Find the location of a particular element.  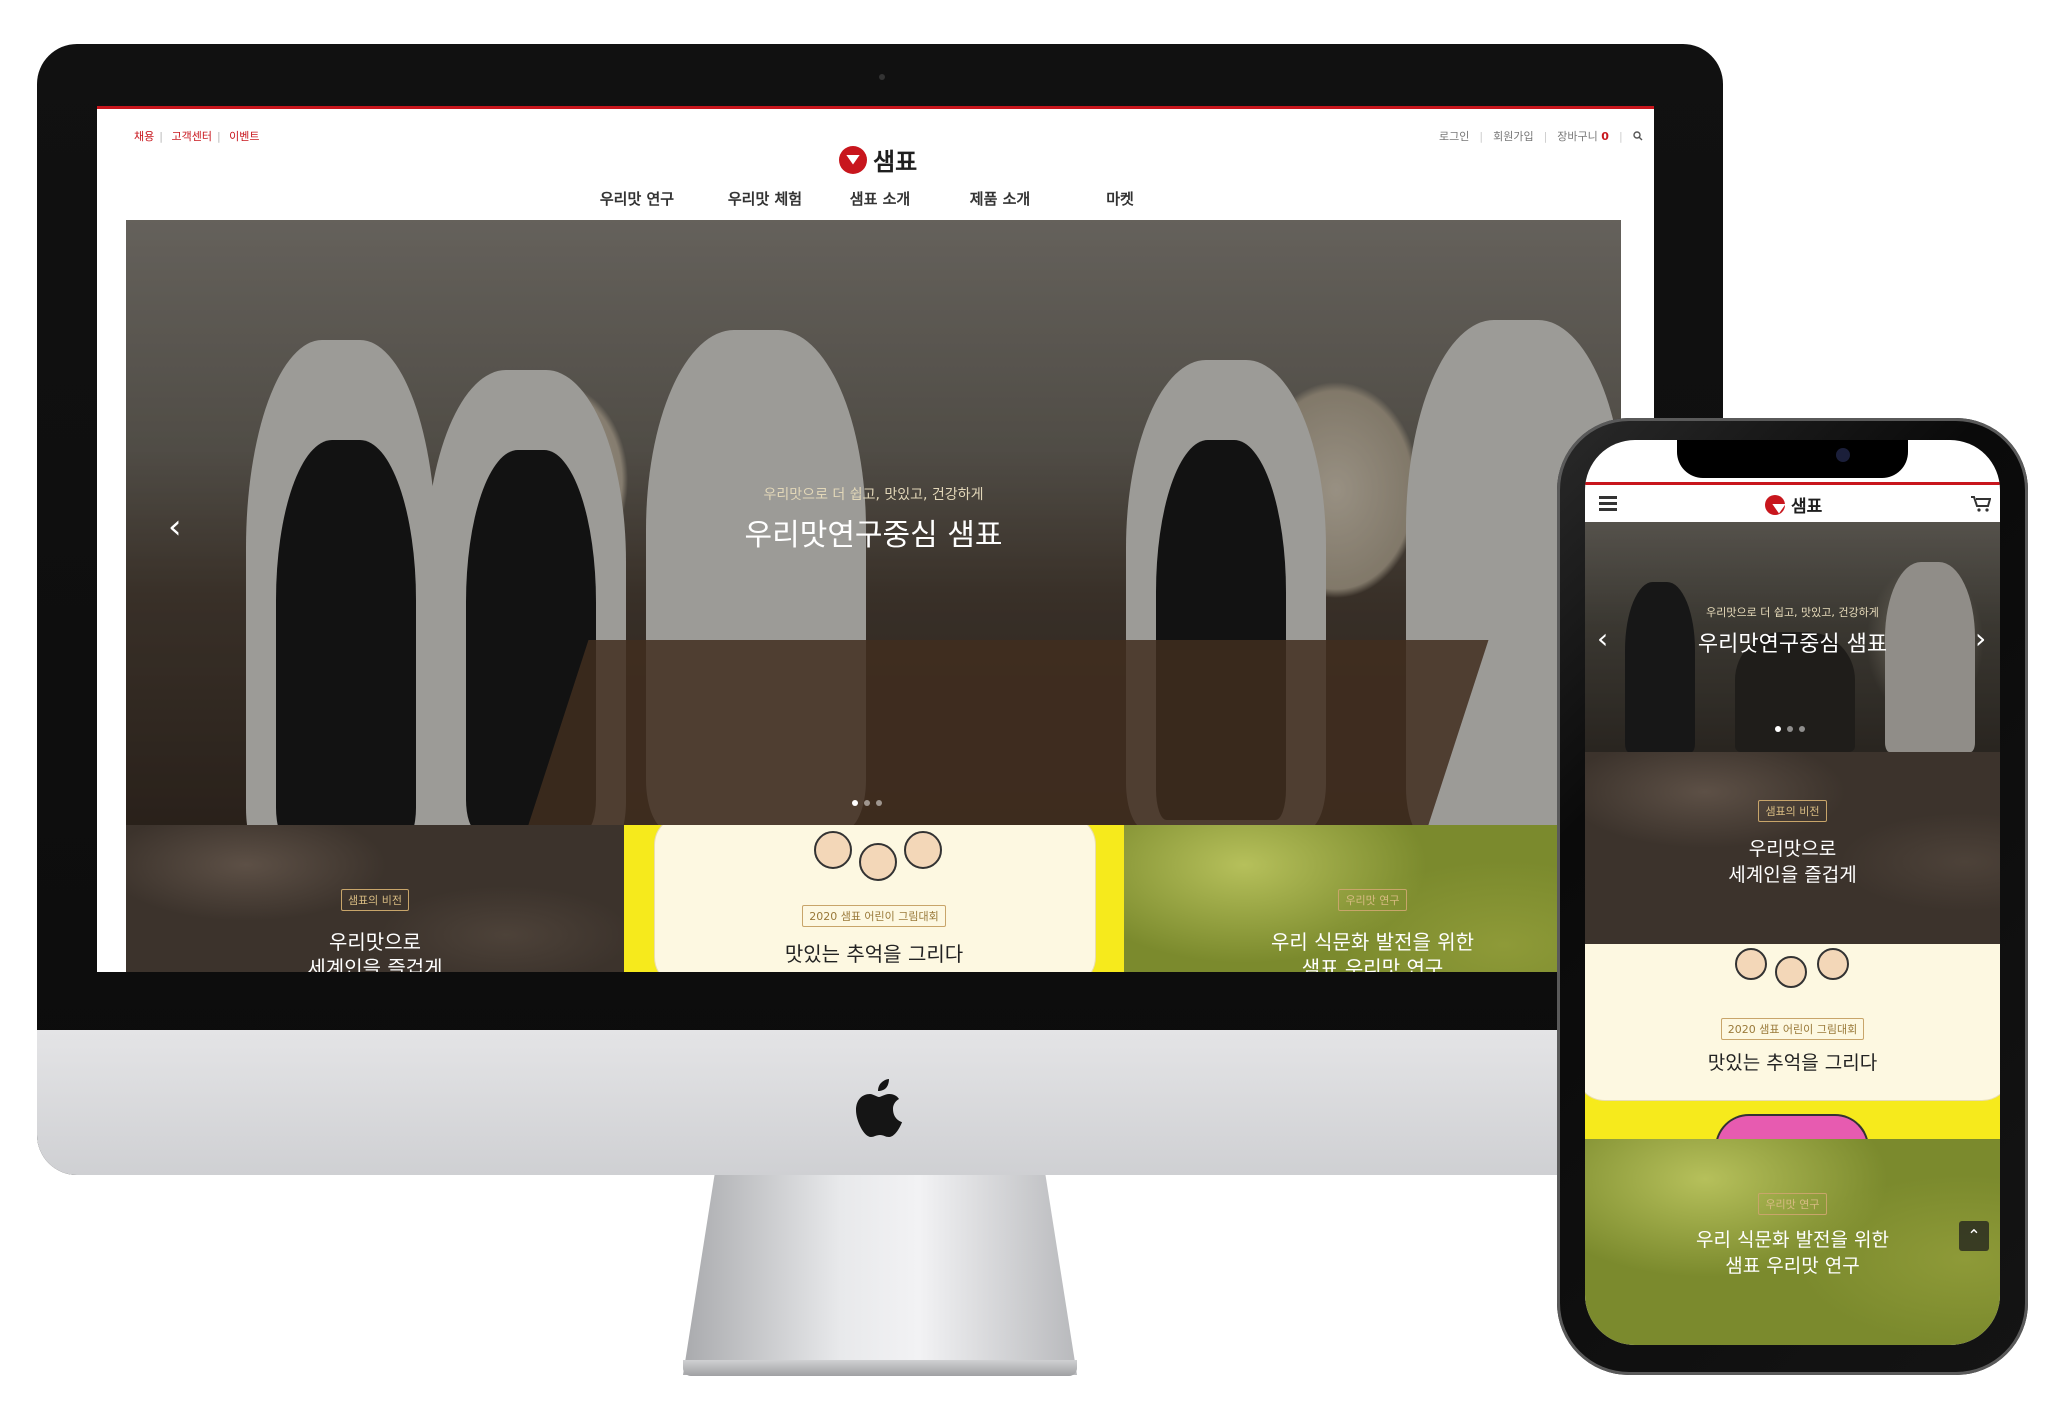

panel-badge: 우리맛 연구 is located at coordinates (1372, 900).